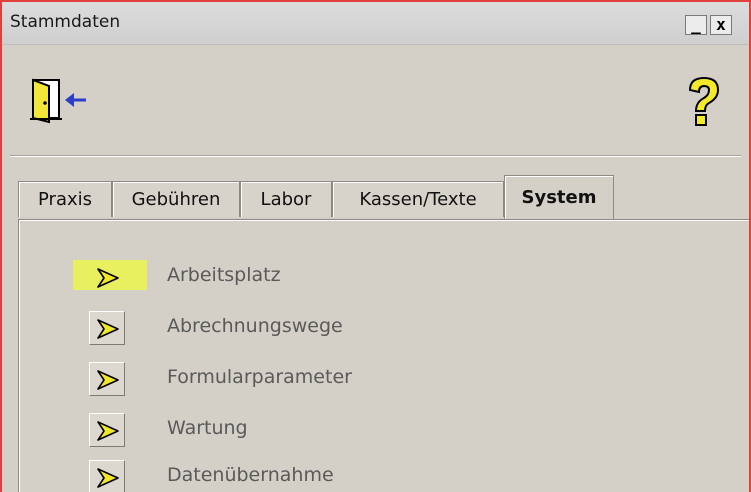  What do you see at coordinates (721, 25) in the screenshot?
I see `close-button: x` at bounding box center [721, 25].